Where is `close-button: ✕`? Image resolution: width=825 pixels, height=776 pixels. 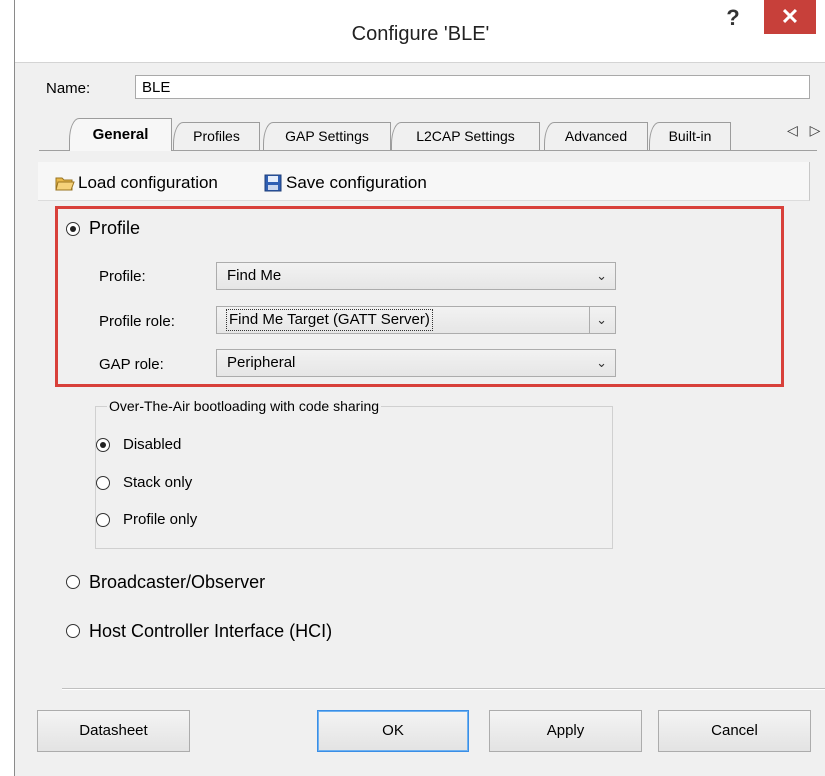
close-button: ✕ is located at coordinates (790, 17).